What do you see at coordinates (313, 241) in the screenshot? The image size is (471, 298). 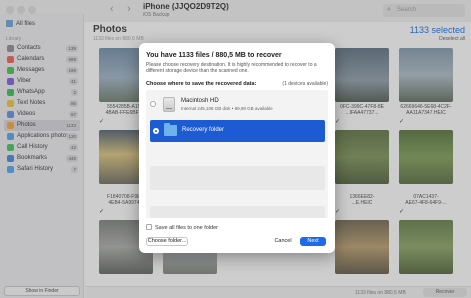 I see `next-button: Next` at bounding box center [313, 241].